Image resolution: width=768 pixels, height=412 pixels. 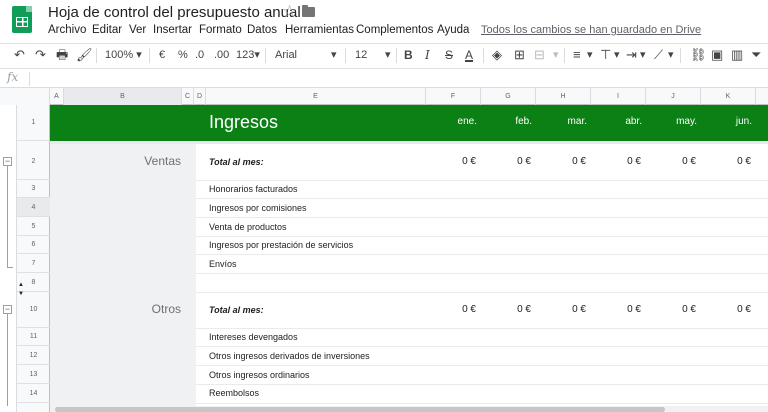 What do you see at coordinates (33, 393) in the screenshot?
I see `row-header-14: 14` at bounding box center [33, 393].